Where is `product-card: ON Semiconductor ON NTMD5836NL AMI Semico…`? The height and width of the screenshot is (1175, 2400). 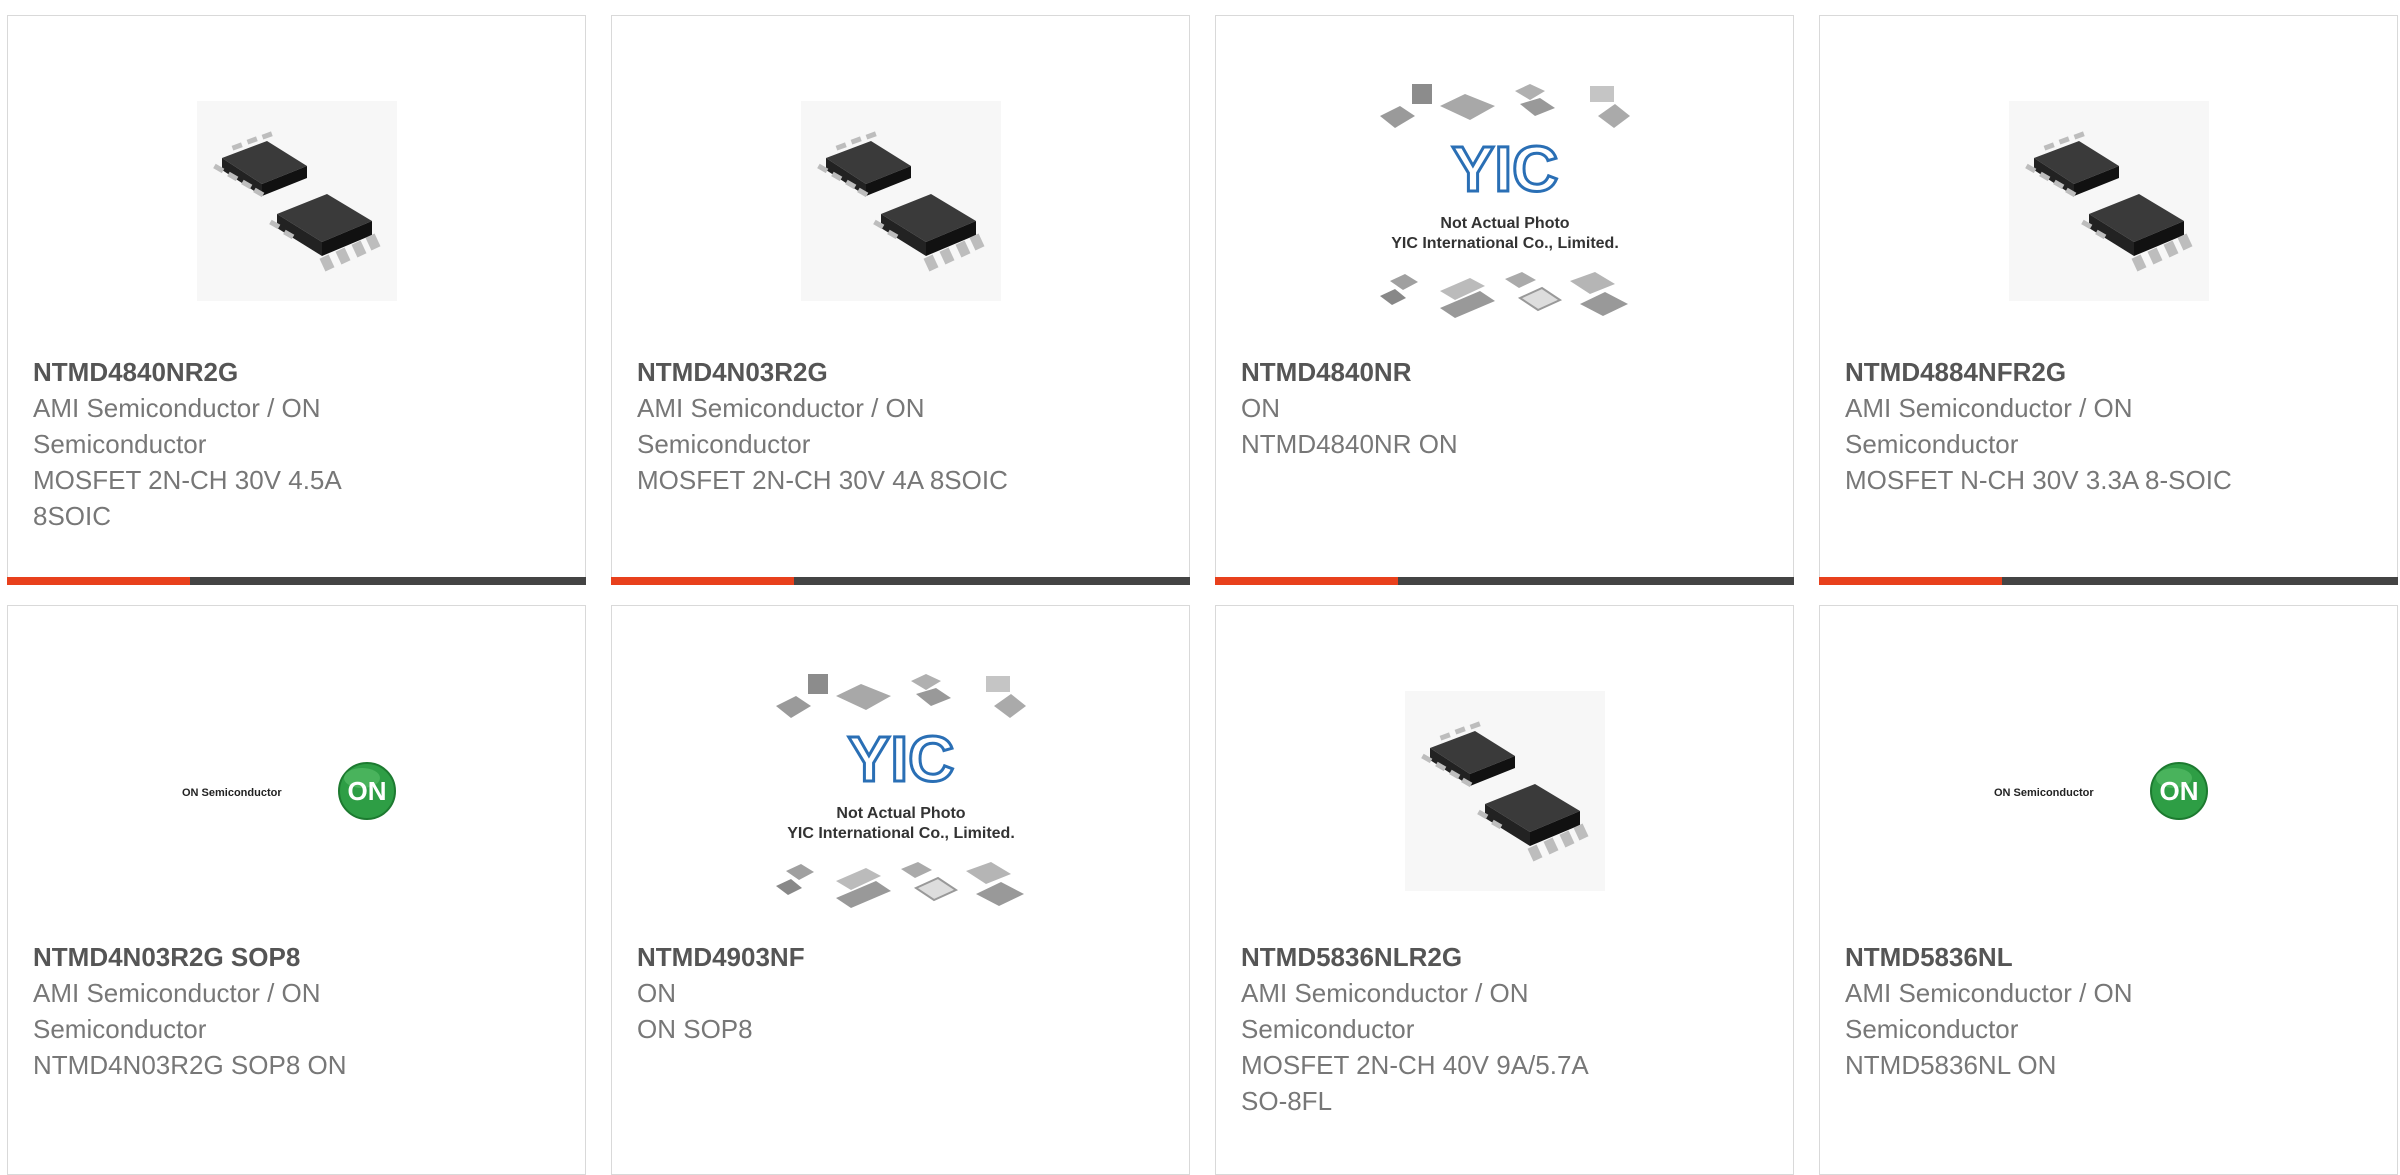 product-card: ON Semiconductor ON NTMD5836NL AMI Semico… is located at coordinates (2108, 890).